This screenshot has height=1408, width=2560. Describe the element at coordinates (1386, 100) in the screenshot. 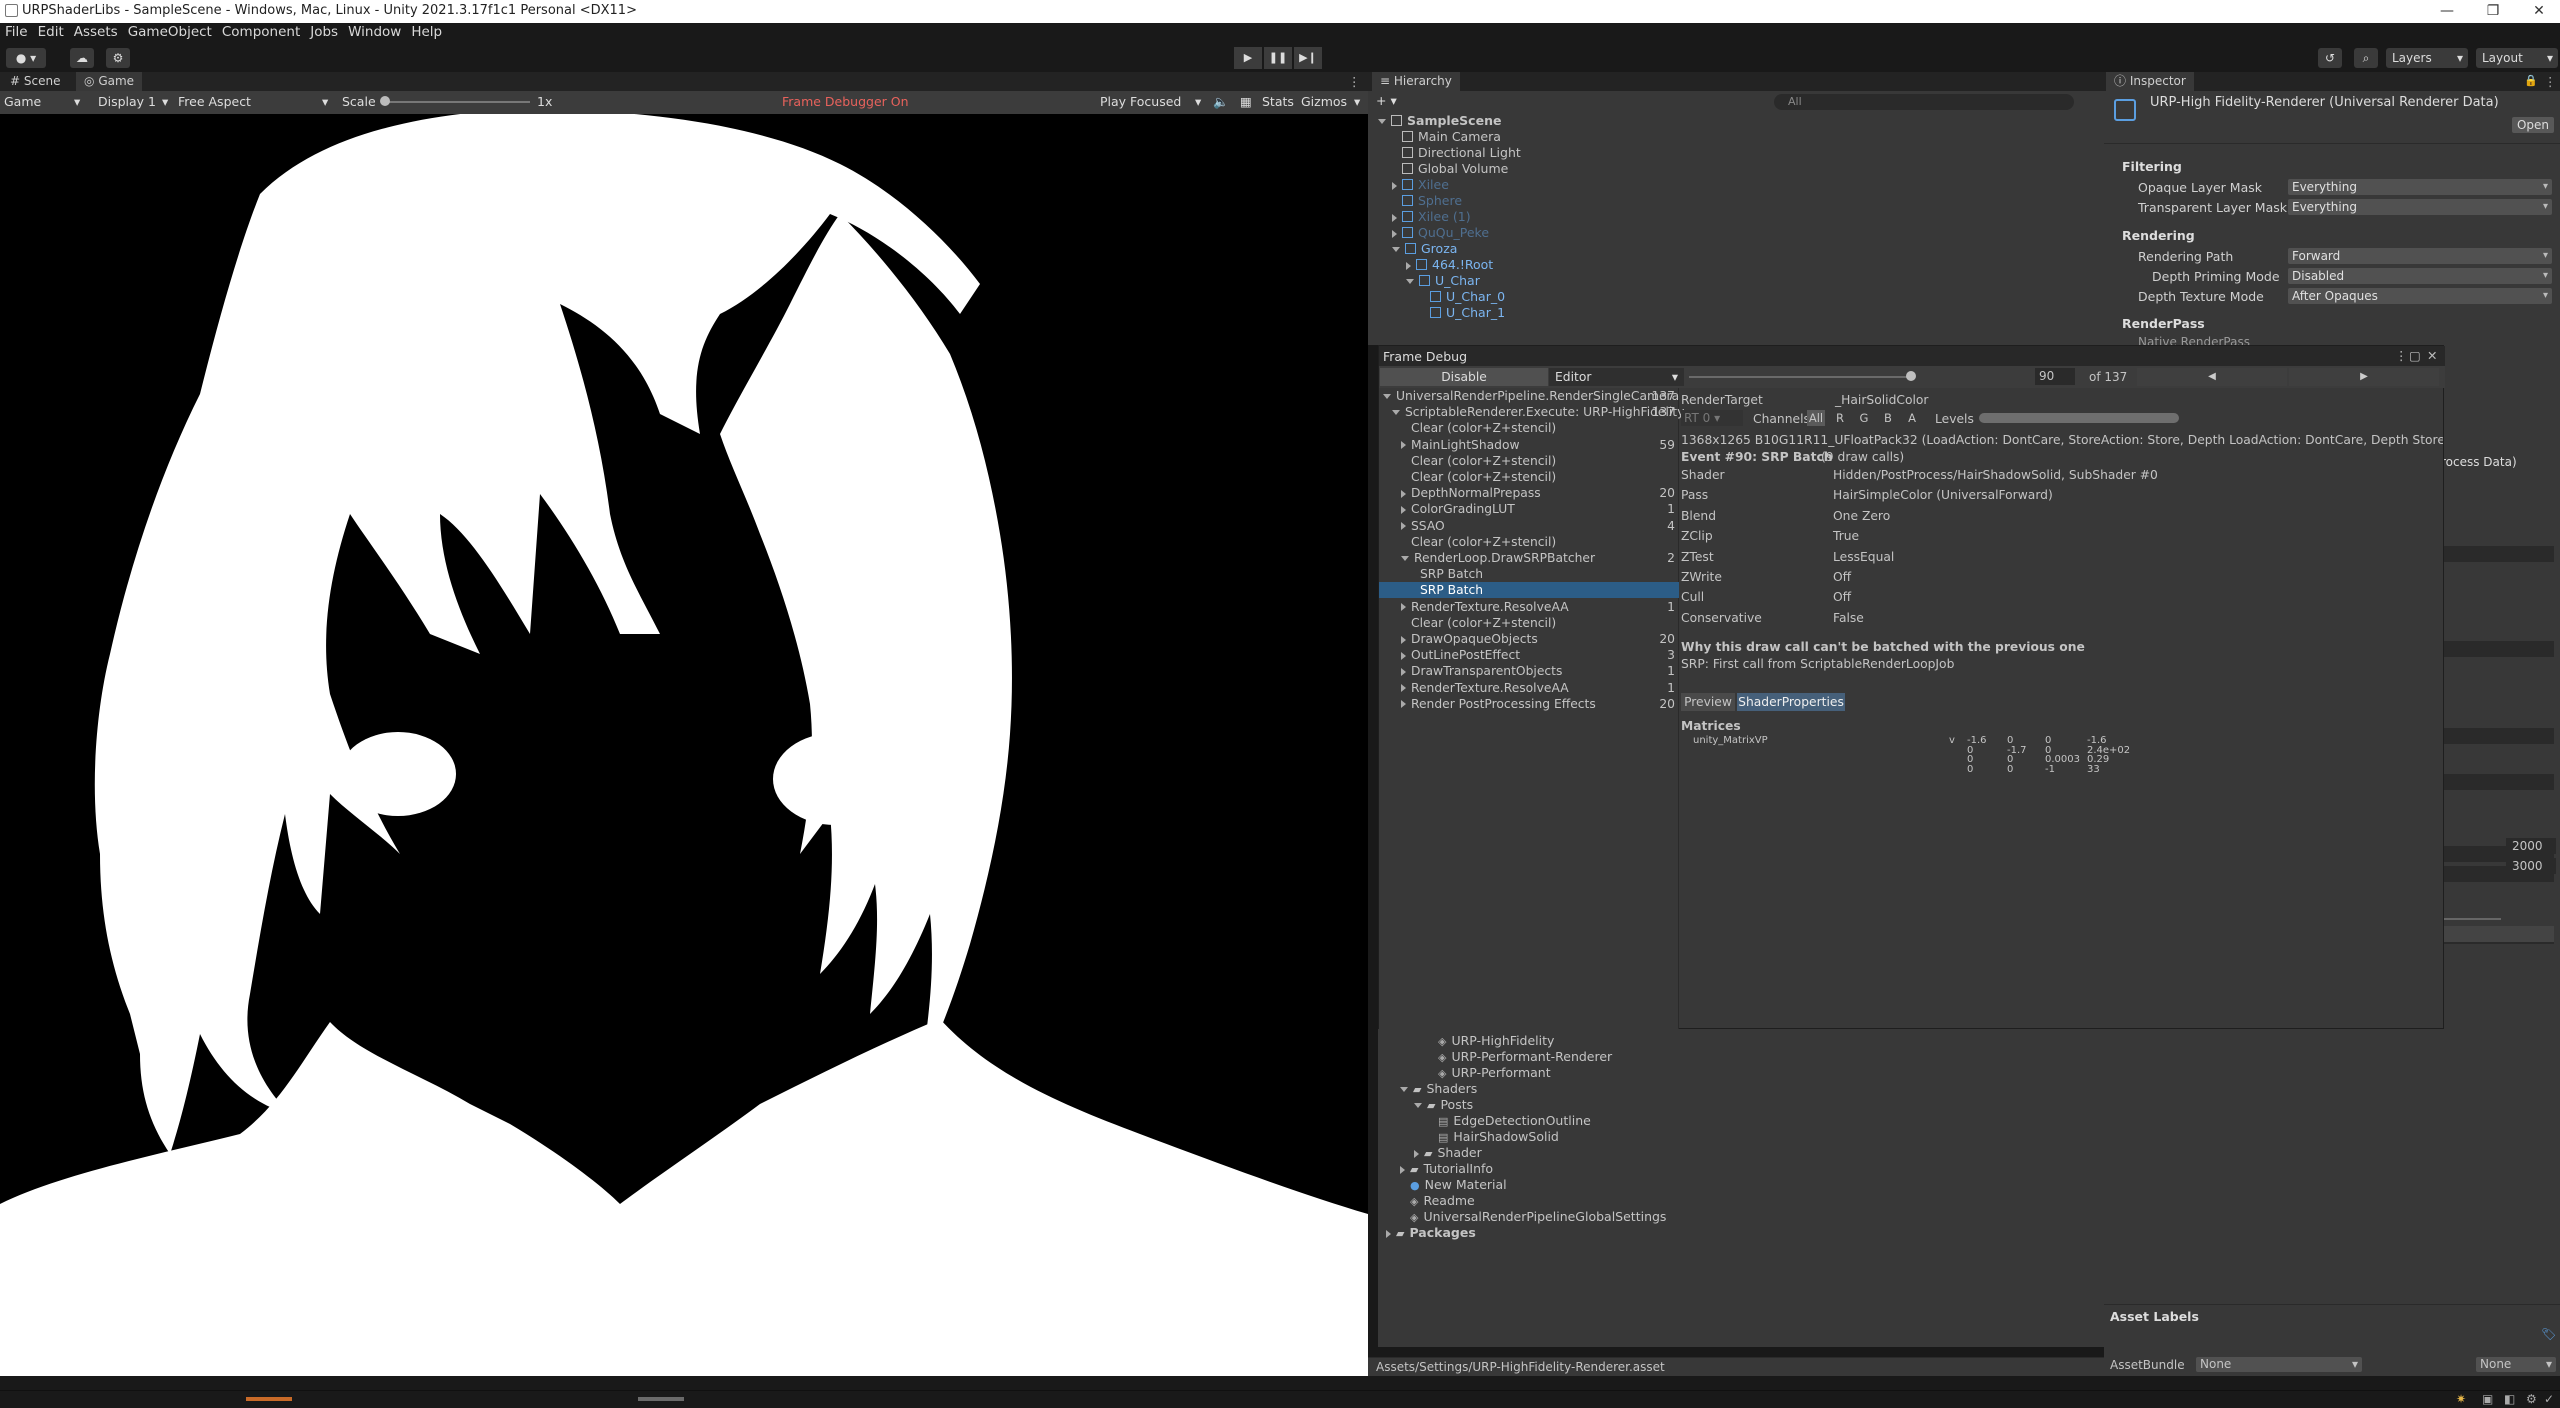

I see `add-object-button: + ▾` at that location.